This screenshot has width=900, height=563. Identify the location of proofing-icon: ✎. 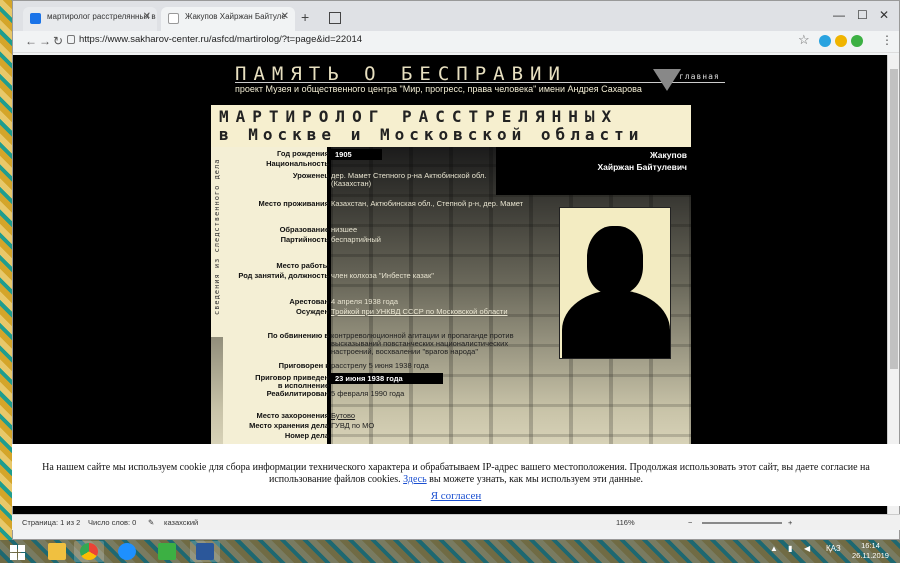
(151, 522).